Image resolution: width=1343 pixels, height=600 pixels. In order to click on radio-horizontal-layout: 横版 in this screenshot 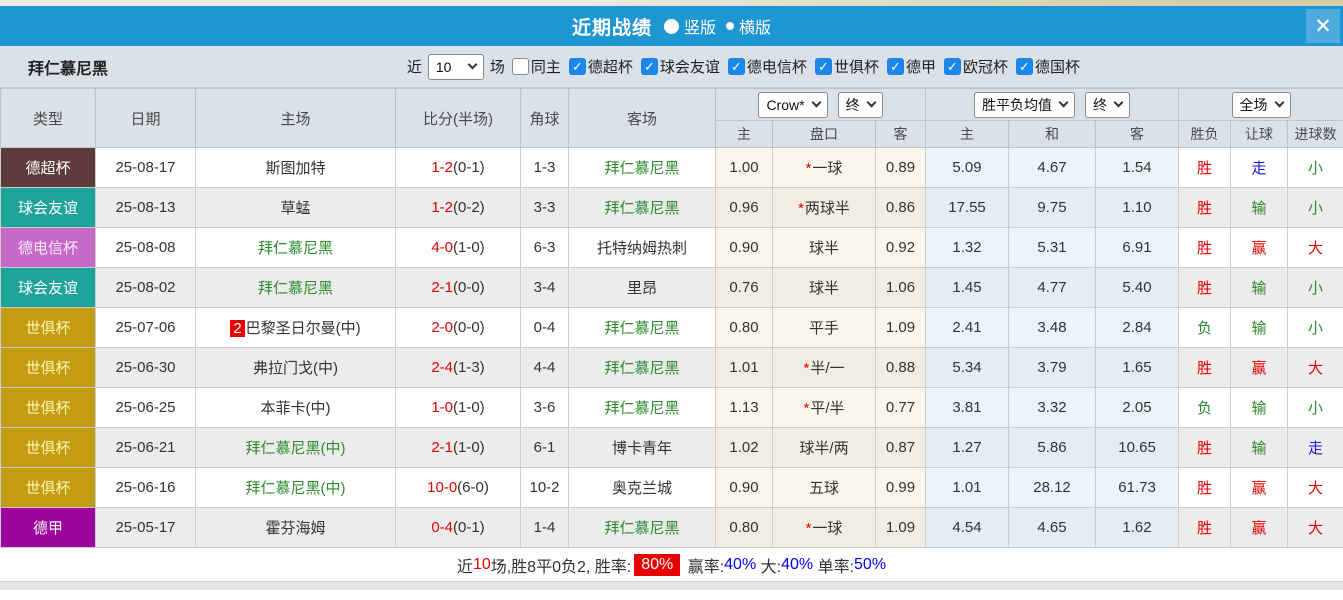, I will do `click(748, 26)`.